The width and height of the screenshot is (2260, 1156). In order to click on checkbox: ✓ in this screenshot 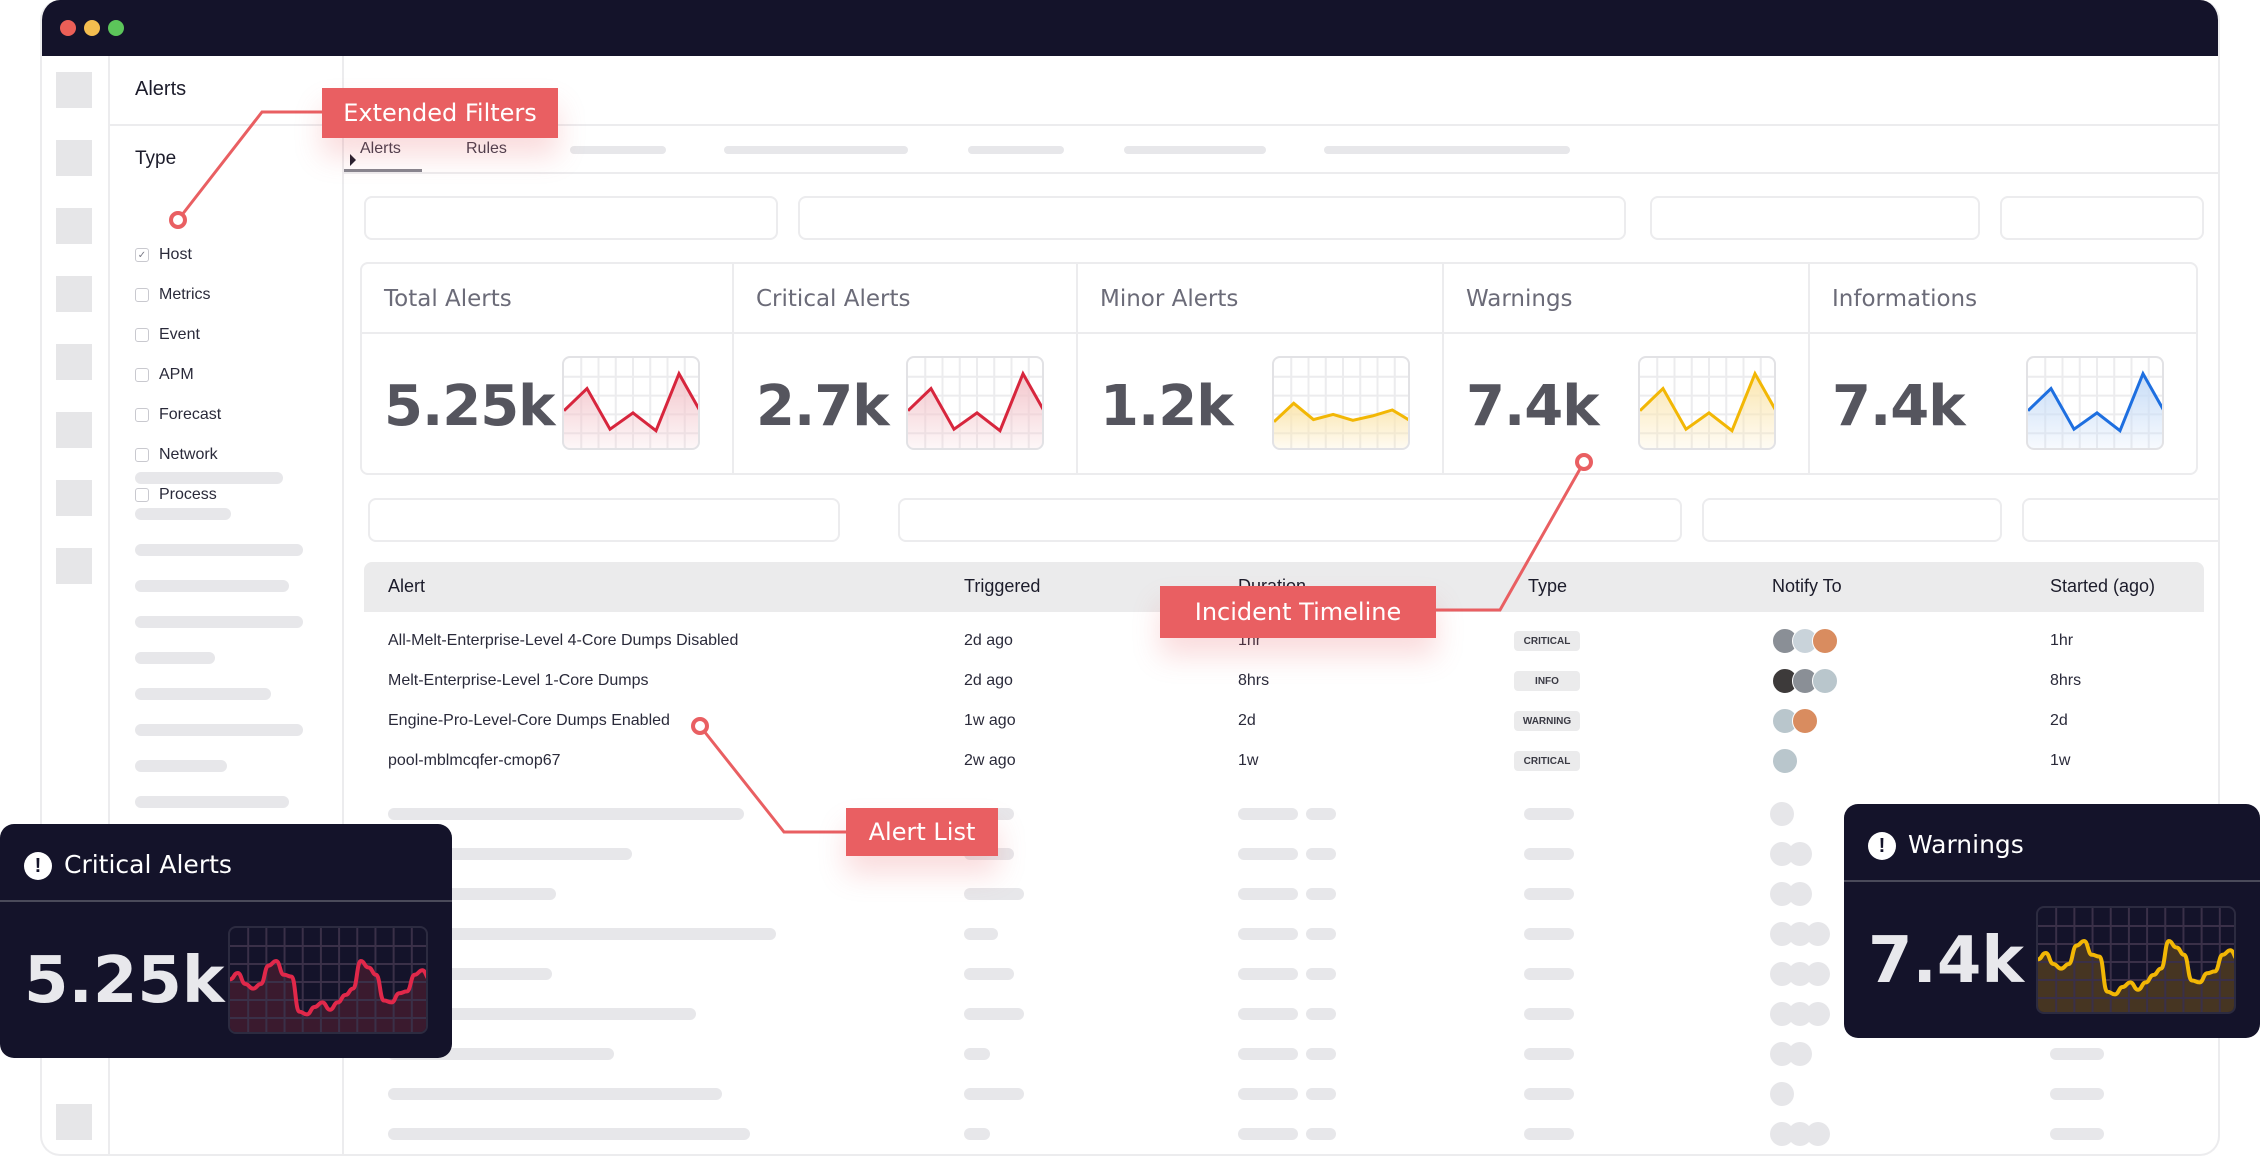, I will do `click(142, 255)`.